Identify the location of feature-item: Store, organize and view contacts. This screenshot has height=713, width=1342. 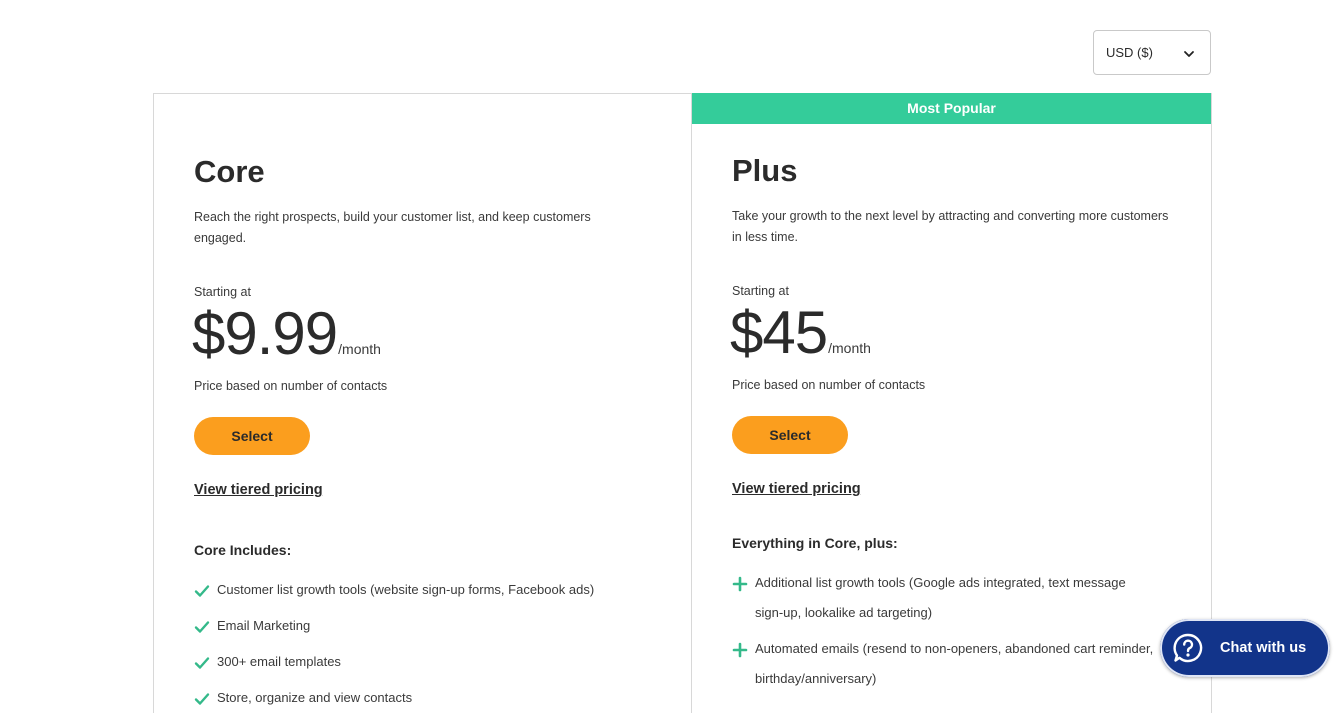
(405, 701).